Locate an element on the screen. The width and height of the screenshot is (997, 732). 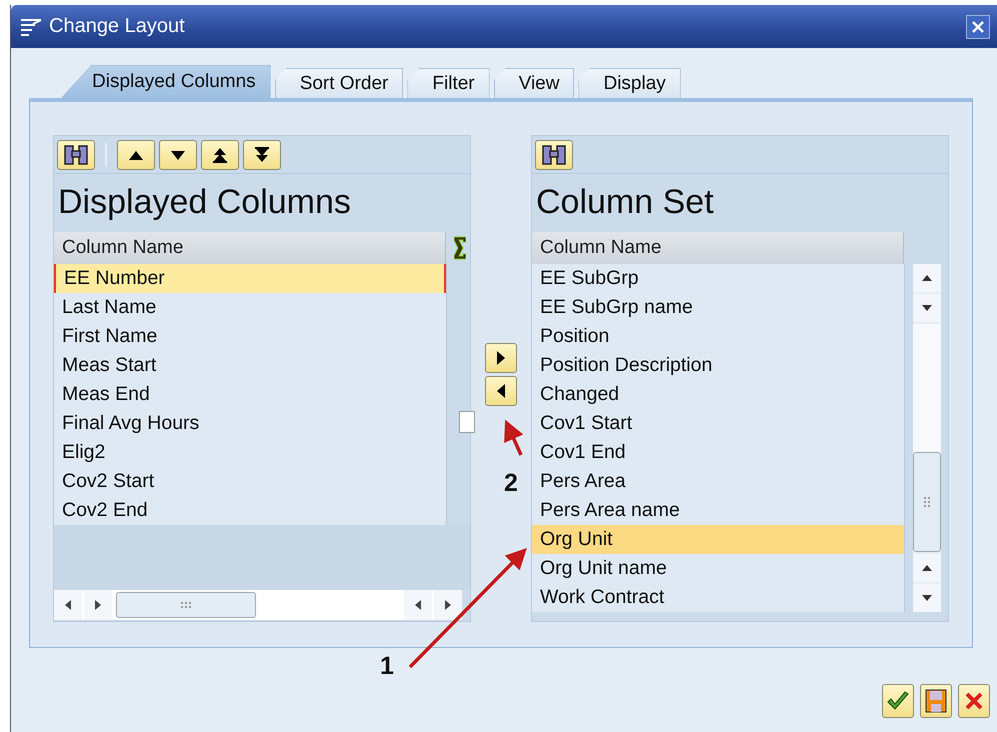
list-row: Final Avg Hours is located at coordinates (250, 423).